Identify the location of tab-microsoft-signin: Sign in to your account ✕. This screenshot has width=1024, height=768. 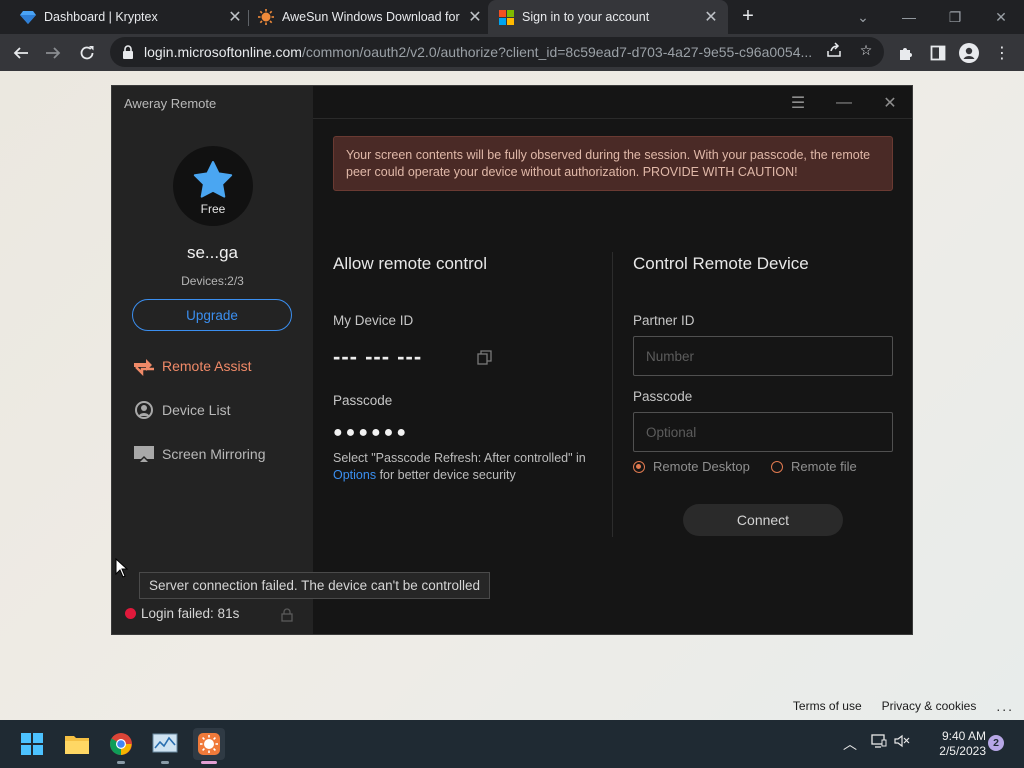
(608, 17).